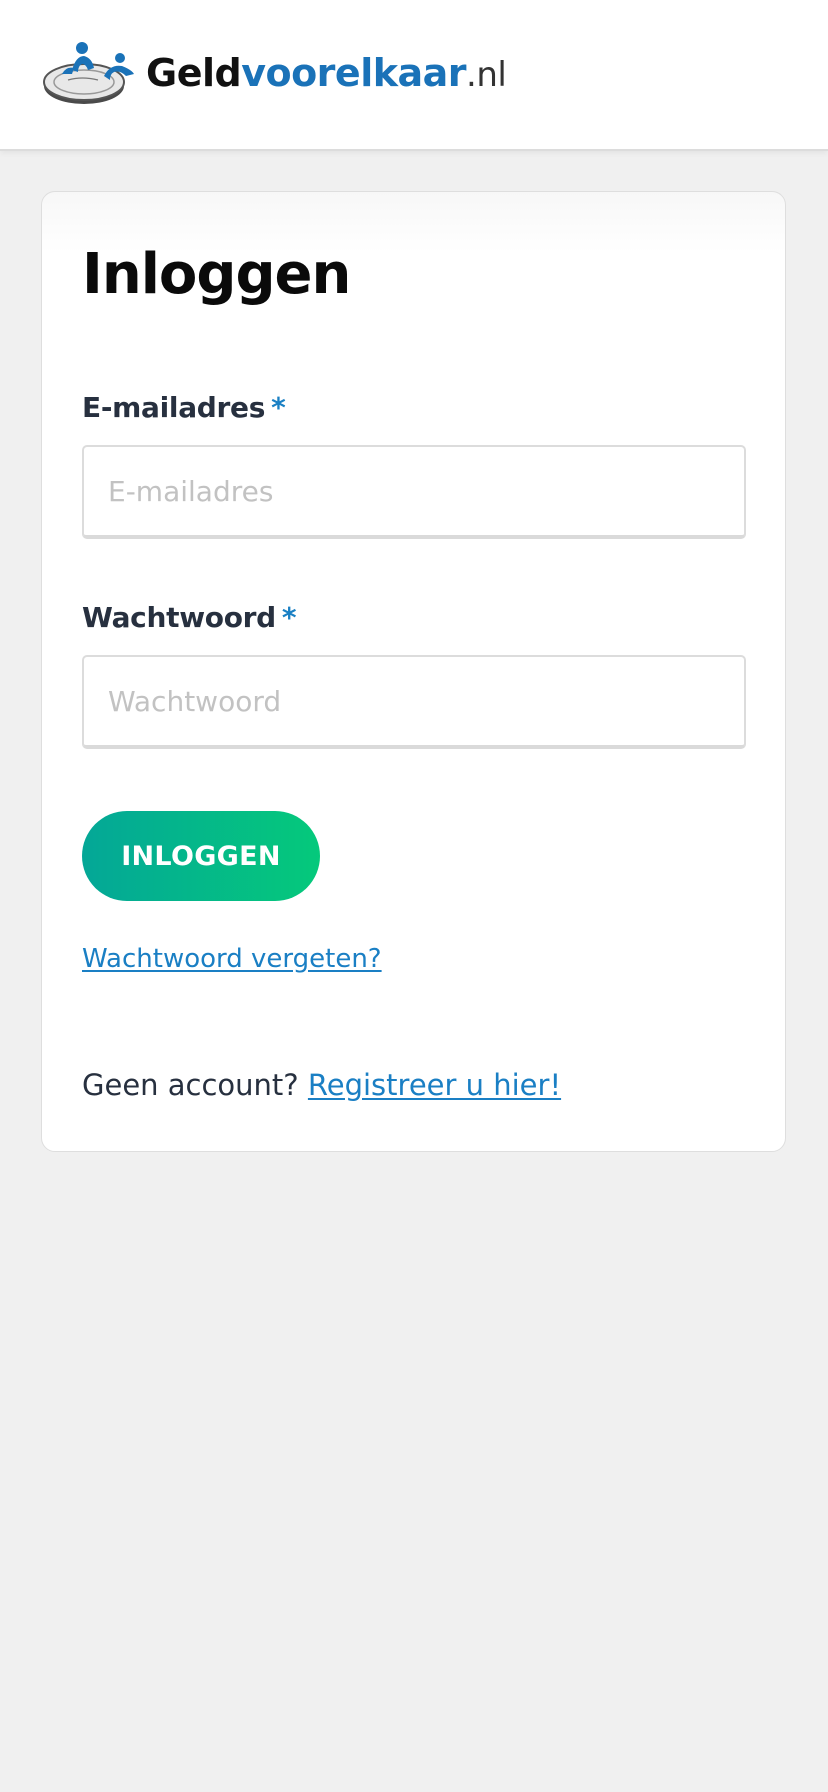 The image size is (828, 1792). Describe the element at coordinates (190, 1085) in the screenshot. I see `register-prompt-text: Geen account?` at that location.